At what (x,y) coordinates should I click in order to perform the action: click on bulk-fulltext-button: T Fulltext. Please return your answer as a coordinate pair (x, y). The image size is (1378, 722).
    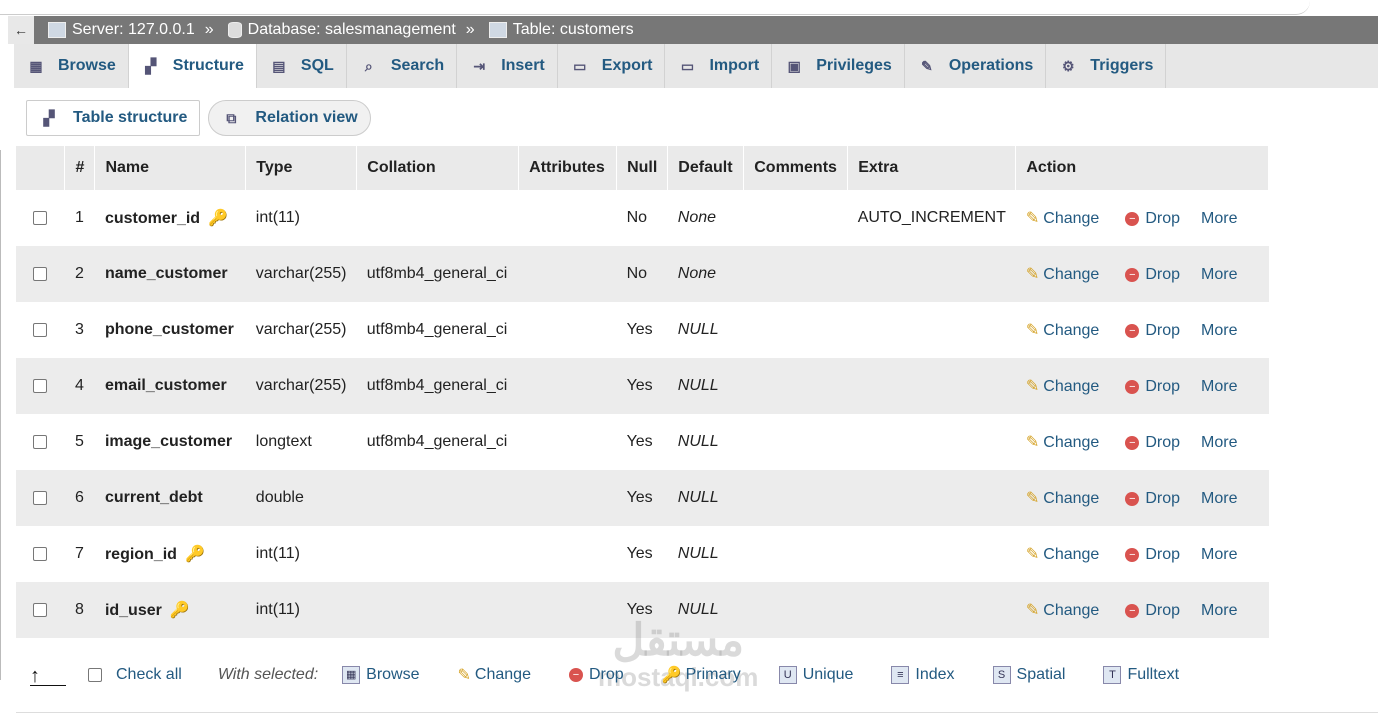
    Looking at the image, I should click on (1141, 675).